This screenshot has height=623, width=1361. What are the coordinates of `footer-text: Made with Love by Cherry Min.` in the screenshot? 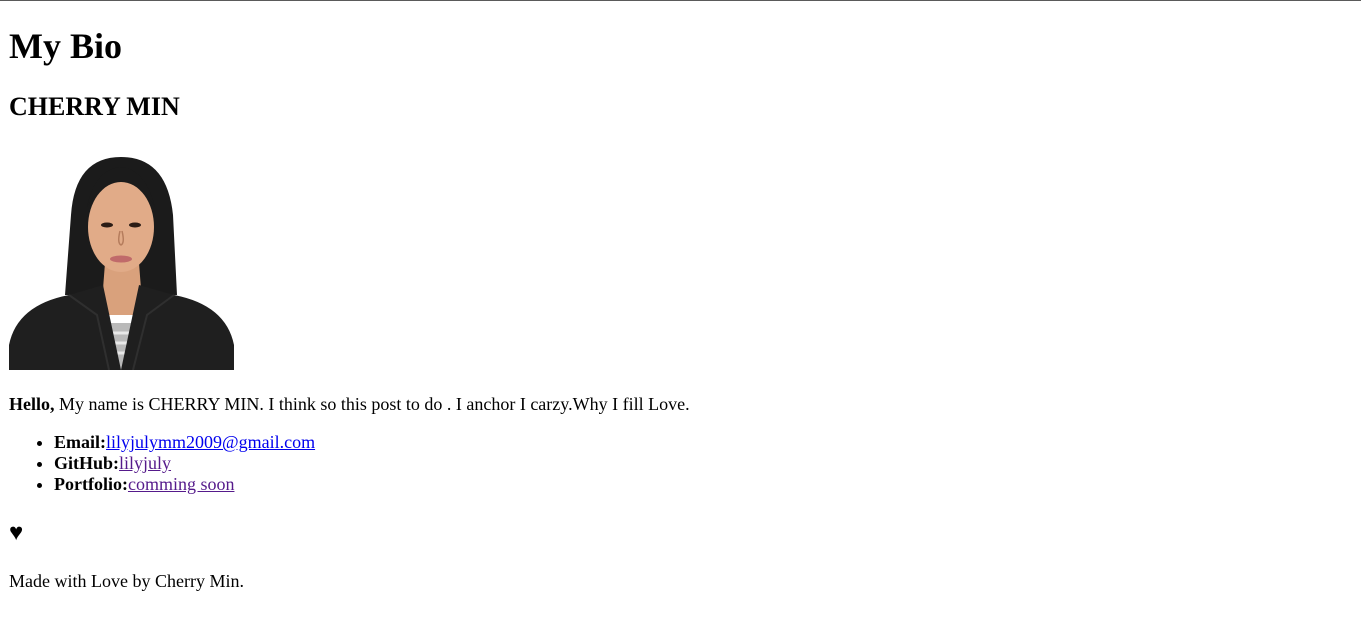 It's located at (126, 581).